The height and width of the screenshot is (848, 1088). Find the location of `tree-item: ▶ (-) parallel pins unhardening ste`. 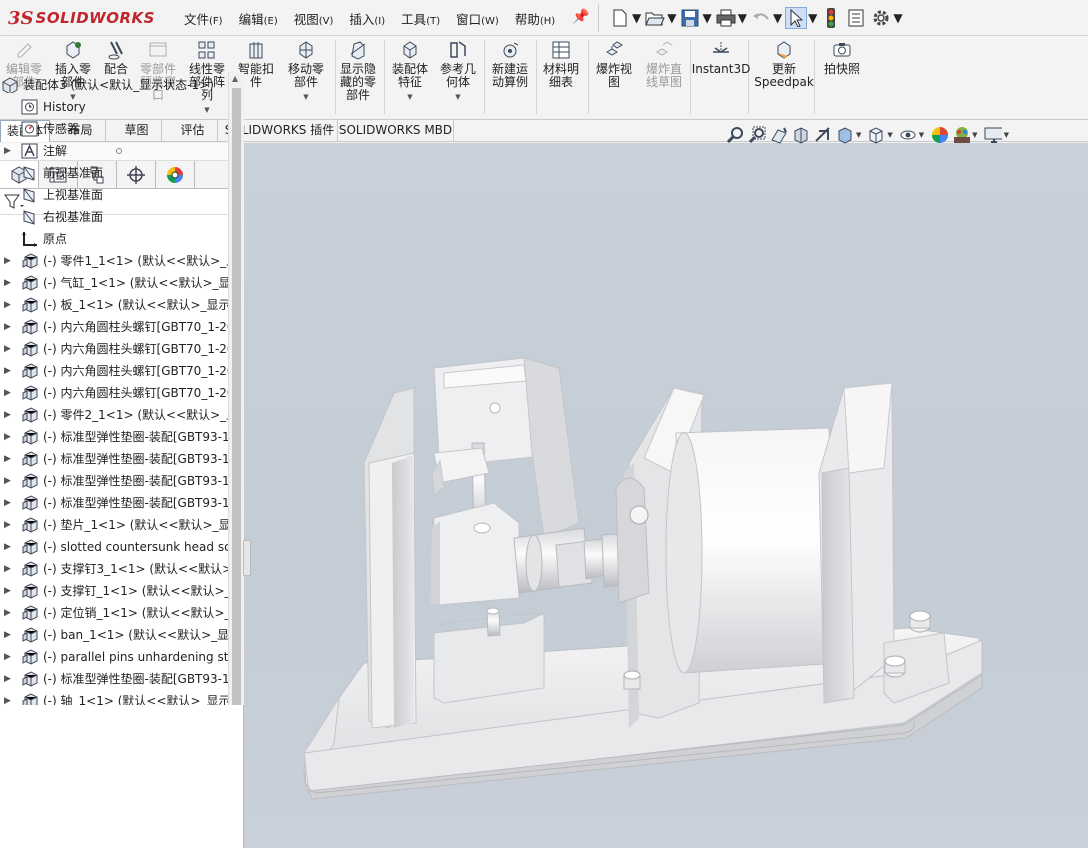

tree-item: ▶ (-) parallel pins unhardening ste is located at coordinates (114, 657).